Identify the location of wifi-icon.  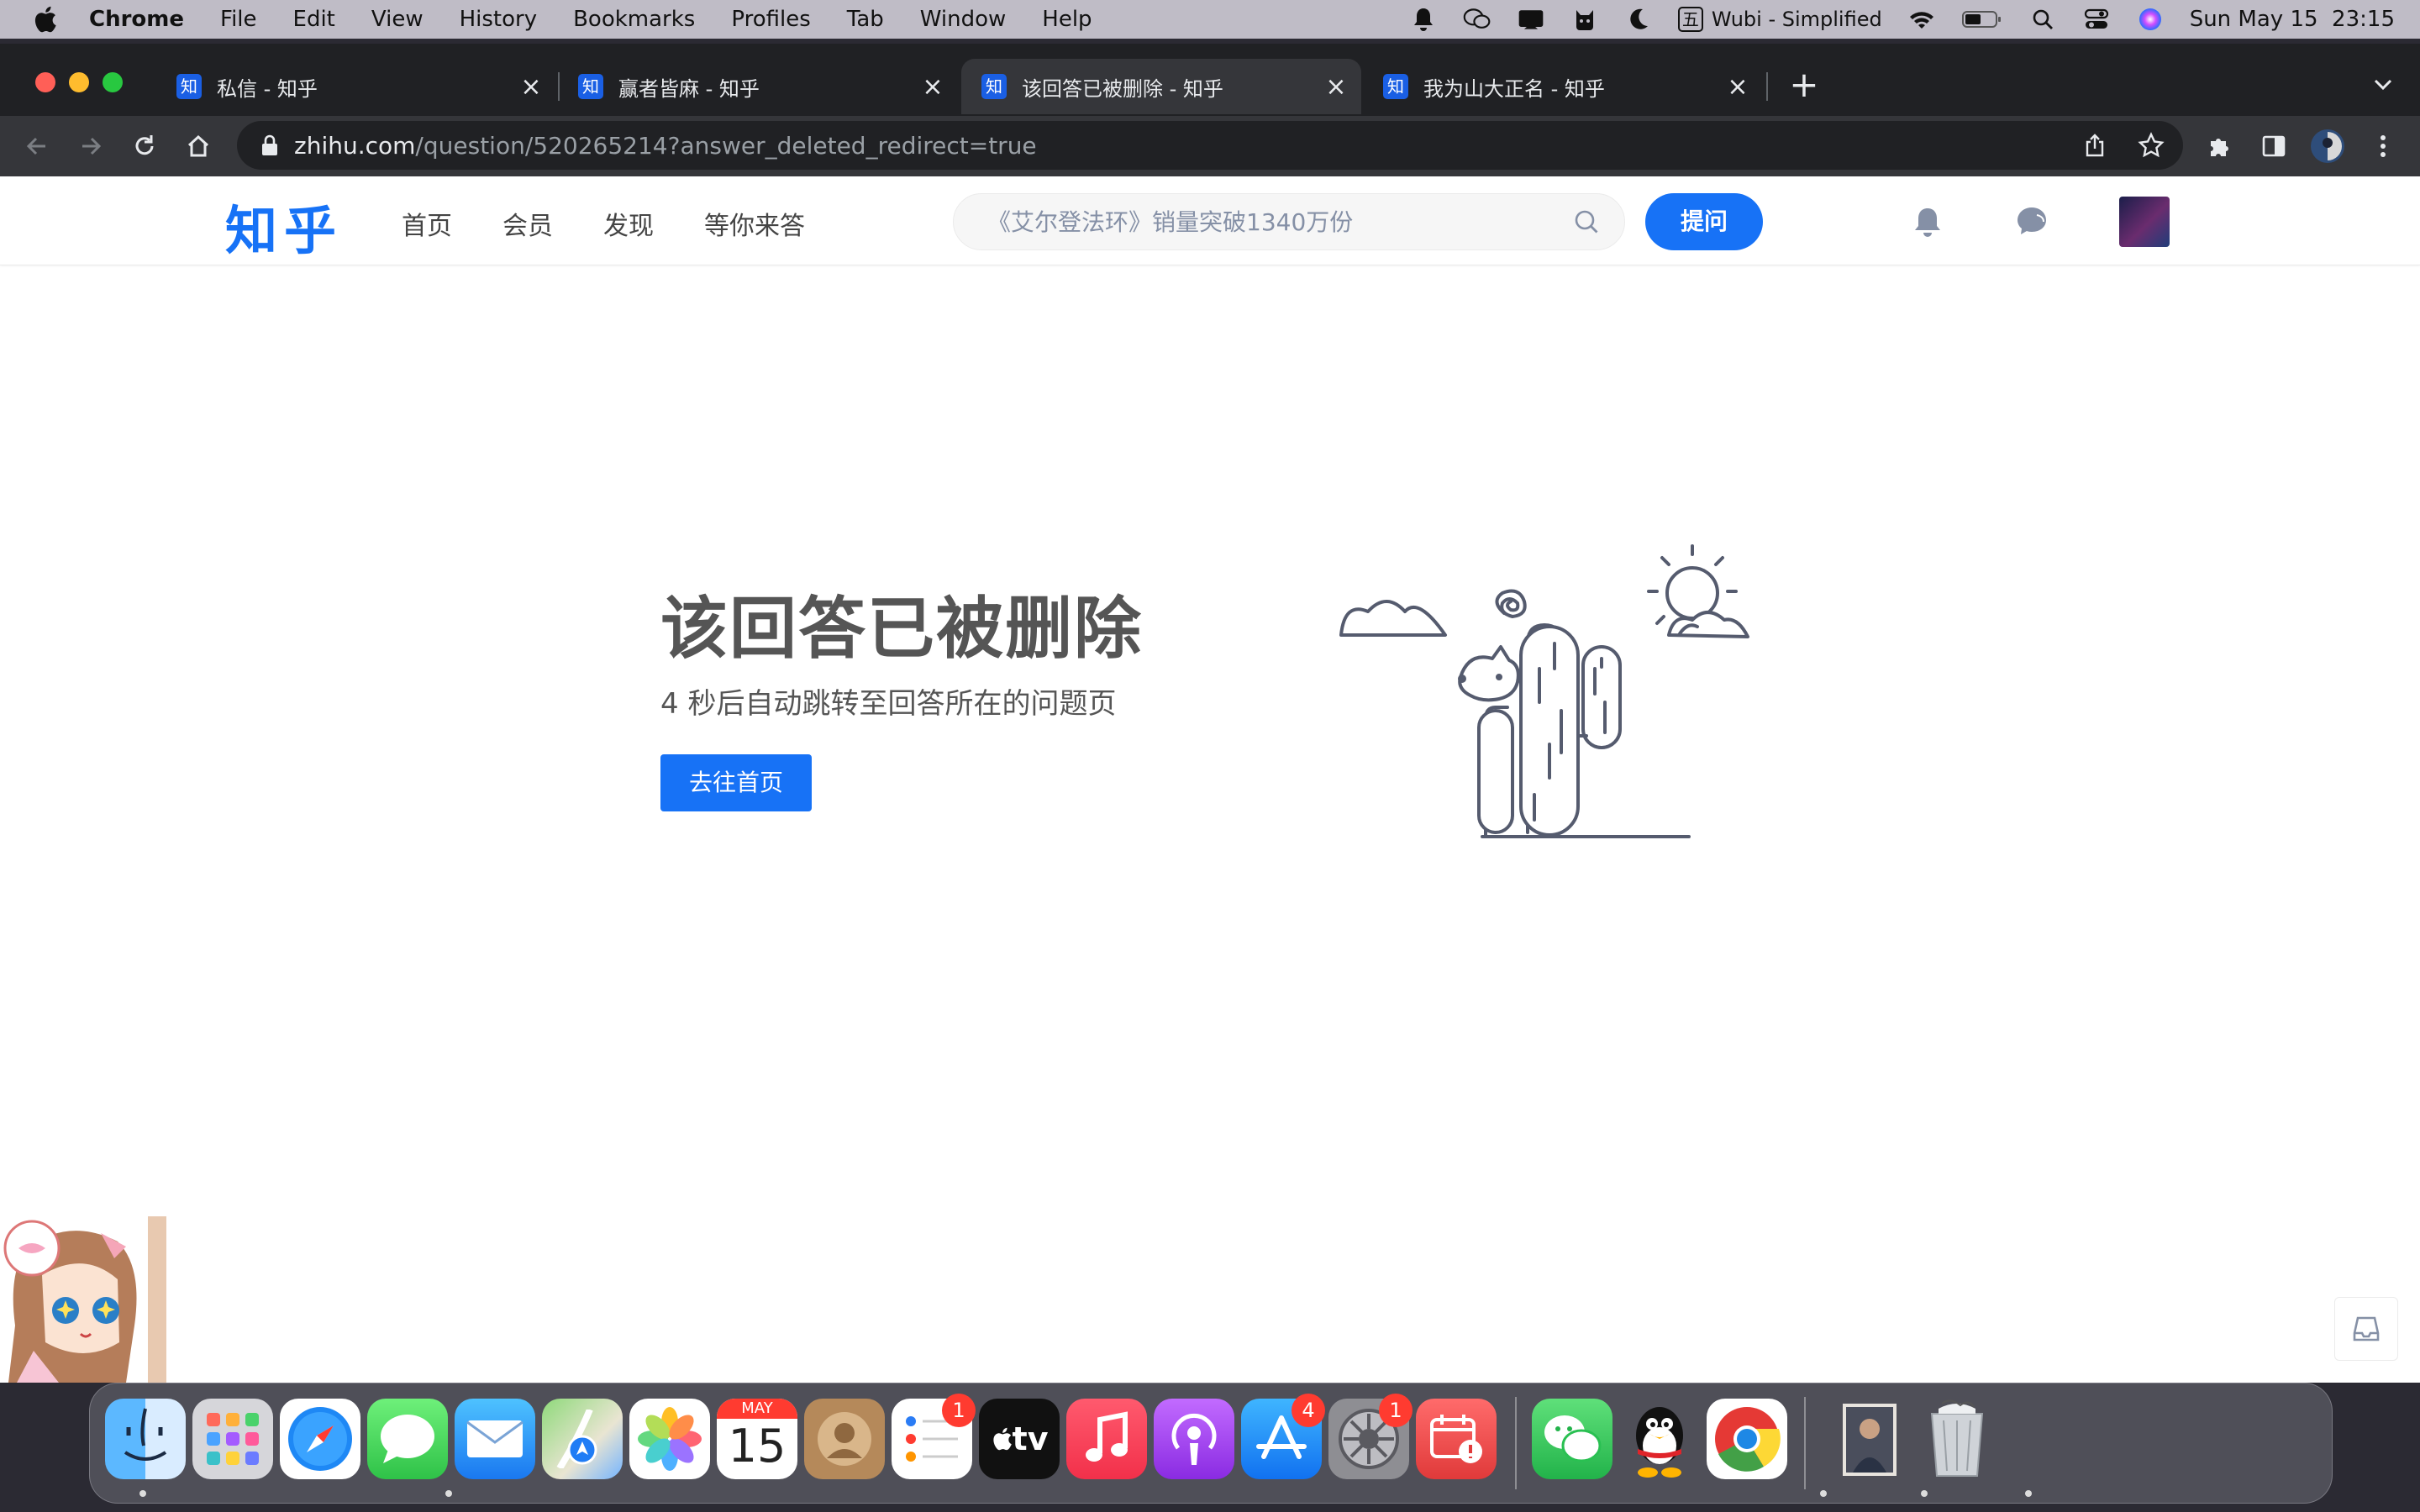
(1922, 19).